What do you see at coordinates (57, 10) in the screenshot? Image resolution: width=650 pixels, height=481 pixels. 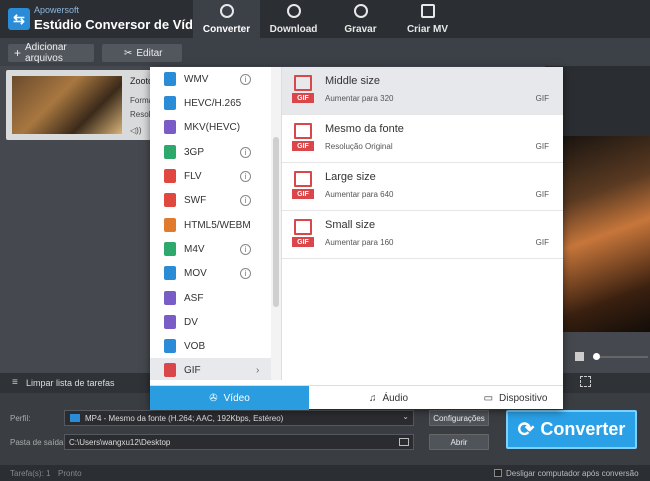 I see `brand-label: Apowersoft` at bounding box center [57, 10].